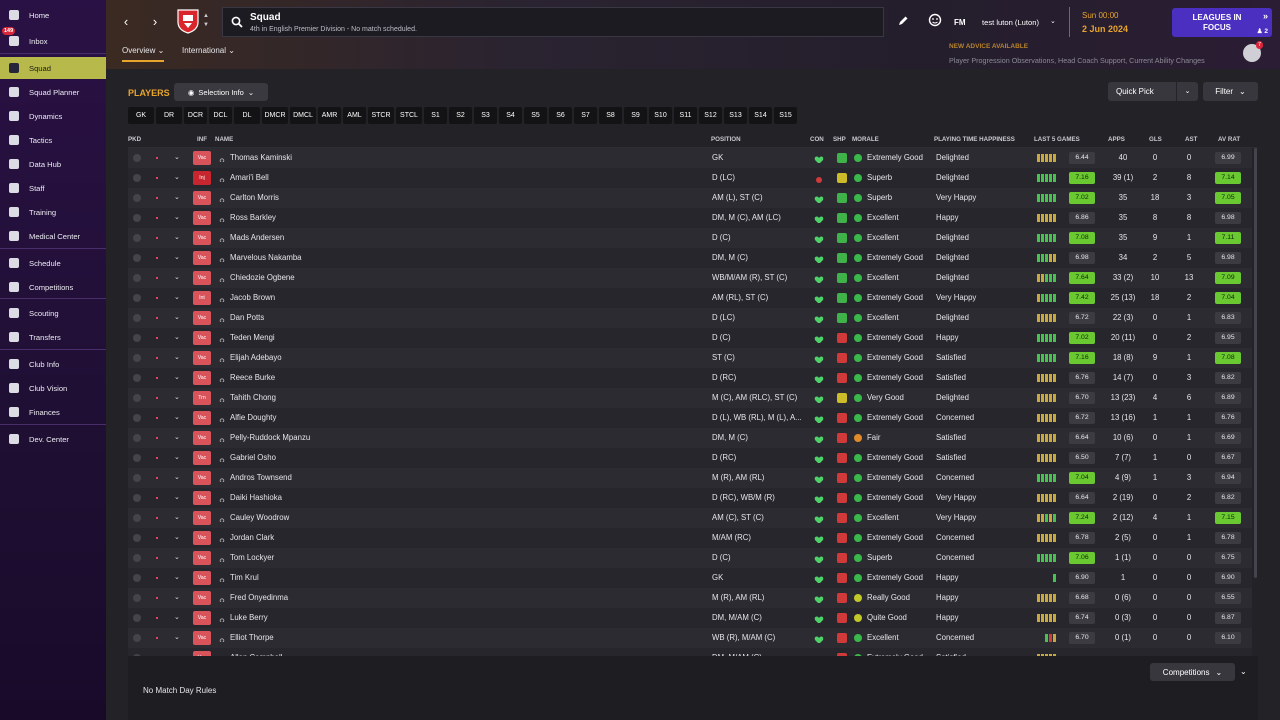 This screenshot has height=720, width=1280. Describe the element at coordinates (53, 236) in the screenshot. I see `sidebar-item-medical-center: Medical Center` at that location.